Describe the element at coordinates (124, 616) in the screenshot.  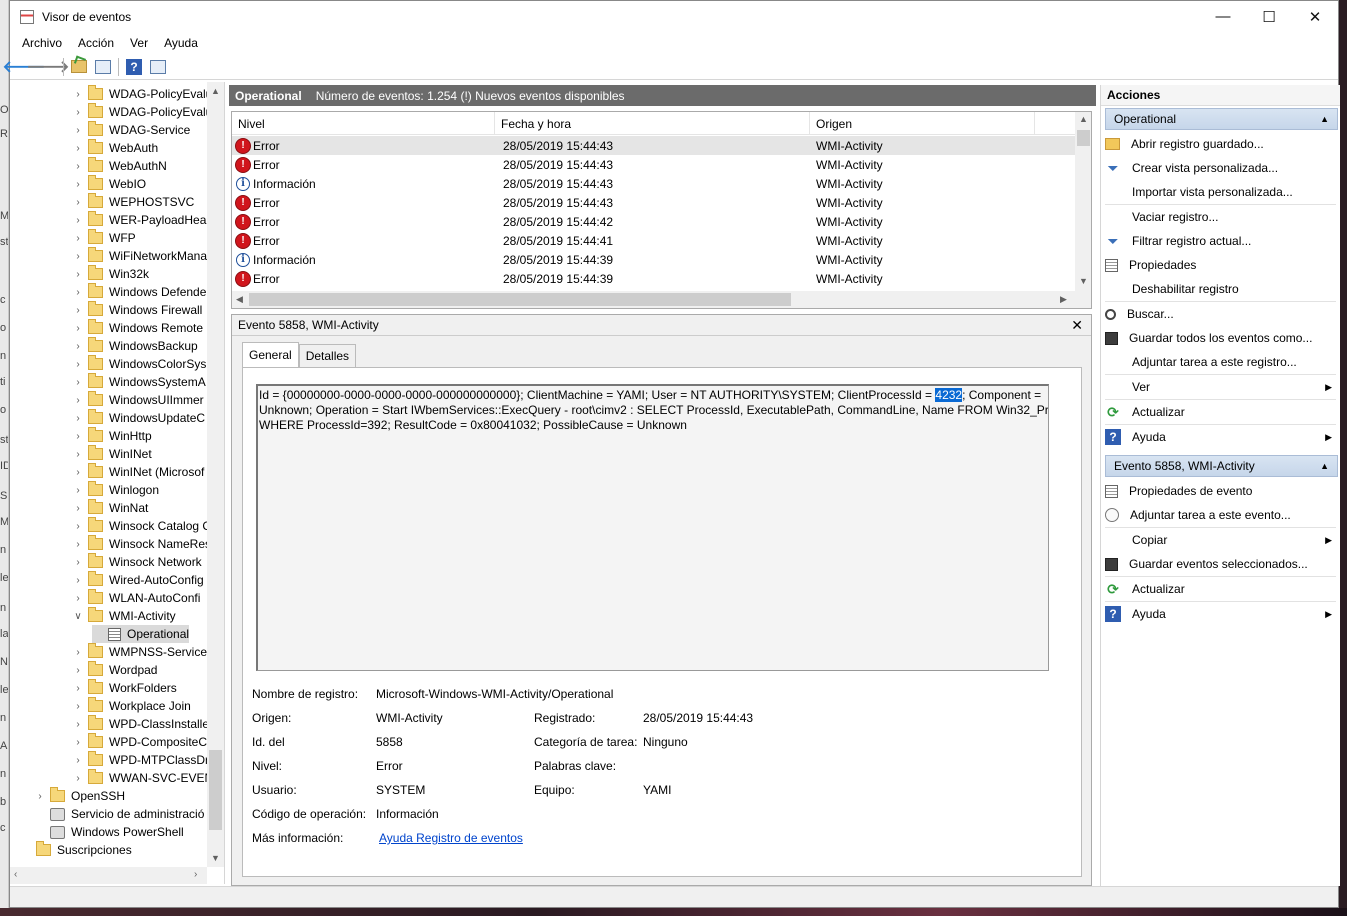
I see `tree-item: ∨ WMI-Activity` at that location.